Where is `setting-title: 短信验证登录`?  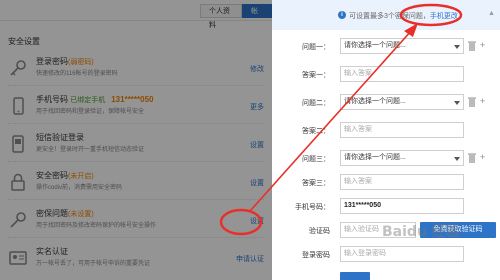
setting-title: 短信验证登录 is located at coordinates (60, 137).